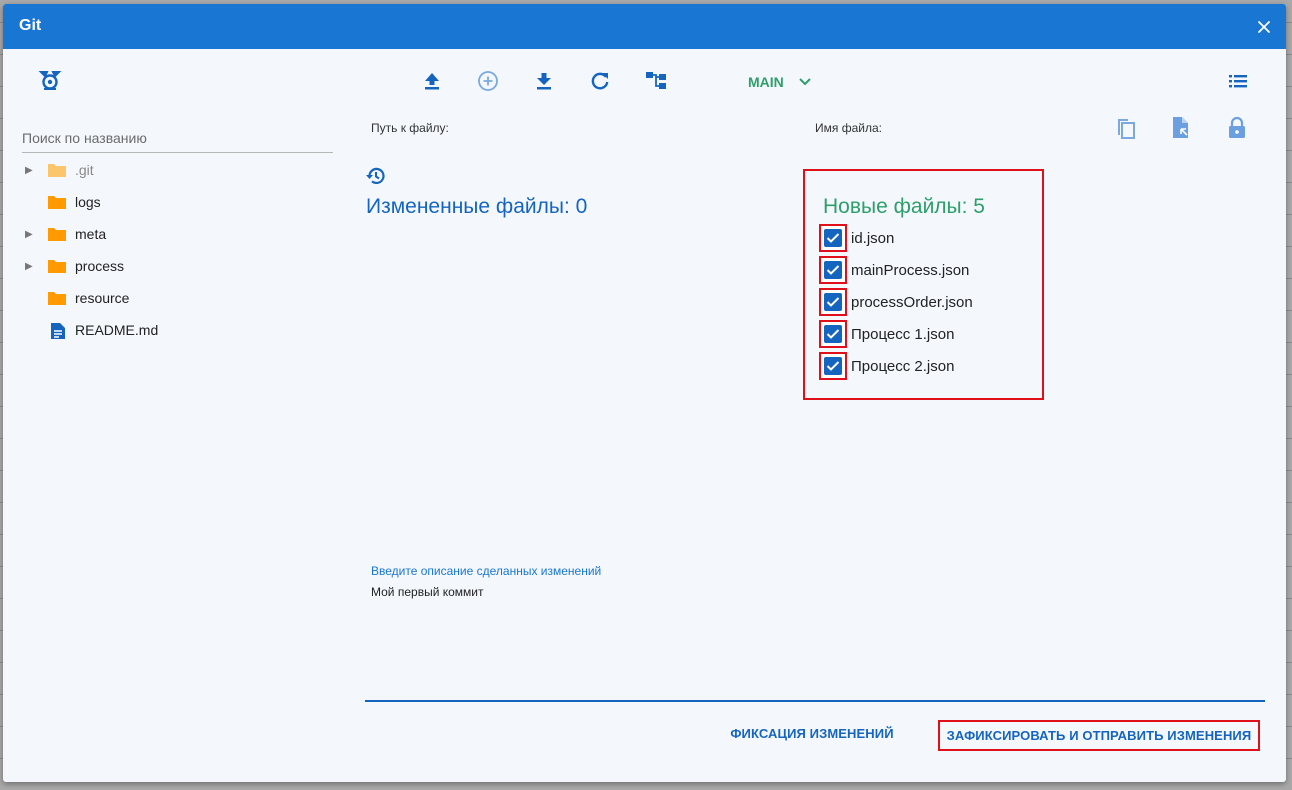  Describe the element at coordinates (644, 26) in the screenshot. I see `dialog-titlebar: Git` at that location.